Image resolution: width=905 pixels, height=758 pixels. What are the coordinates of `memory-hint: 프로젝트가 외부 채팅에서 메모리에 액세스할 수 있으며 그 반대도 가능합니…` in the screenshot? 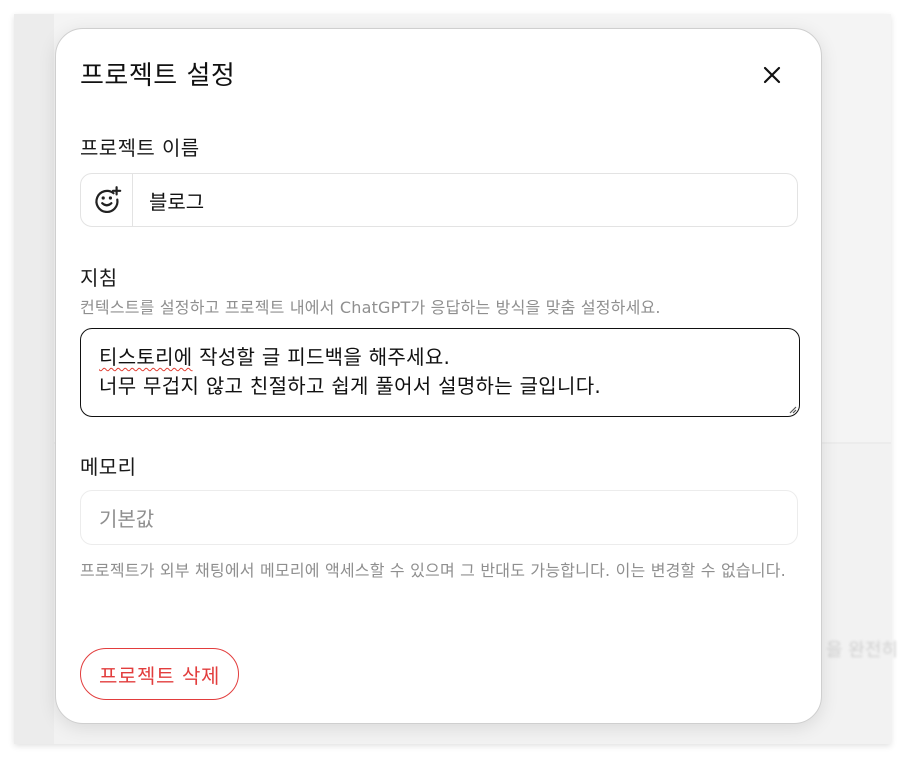 It's located at (433, 570).